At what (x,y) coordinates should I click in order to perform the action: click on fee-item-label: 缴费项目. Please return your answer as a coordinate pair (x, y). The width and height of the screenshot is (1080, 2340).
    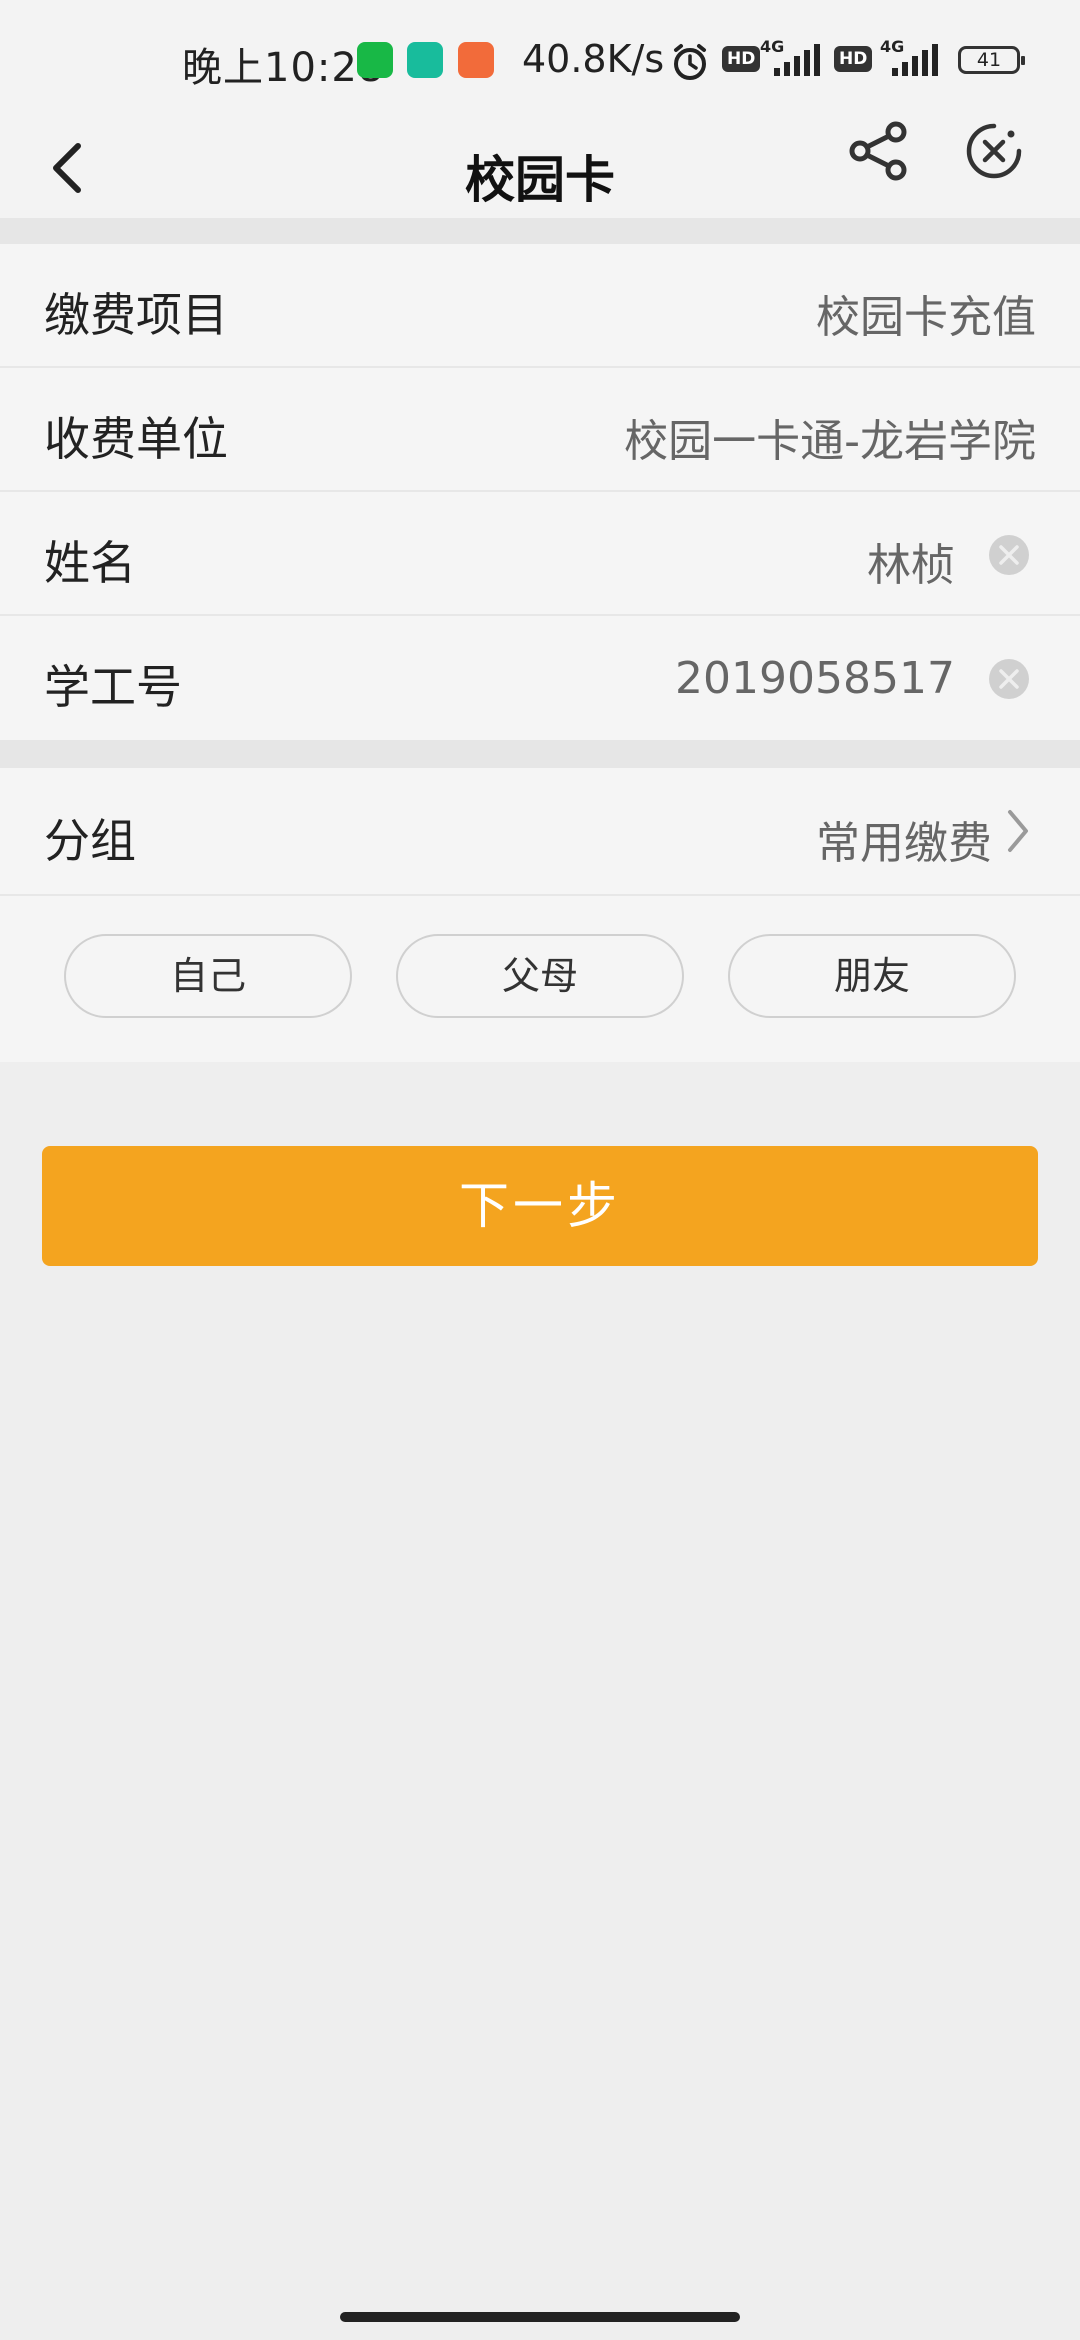
    Looking at the image, I should click on (136, 315).